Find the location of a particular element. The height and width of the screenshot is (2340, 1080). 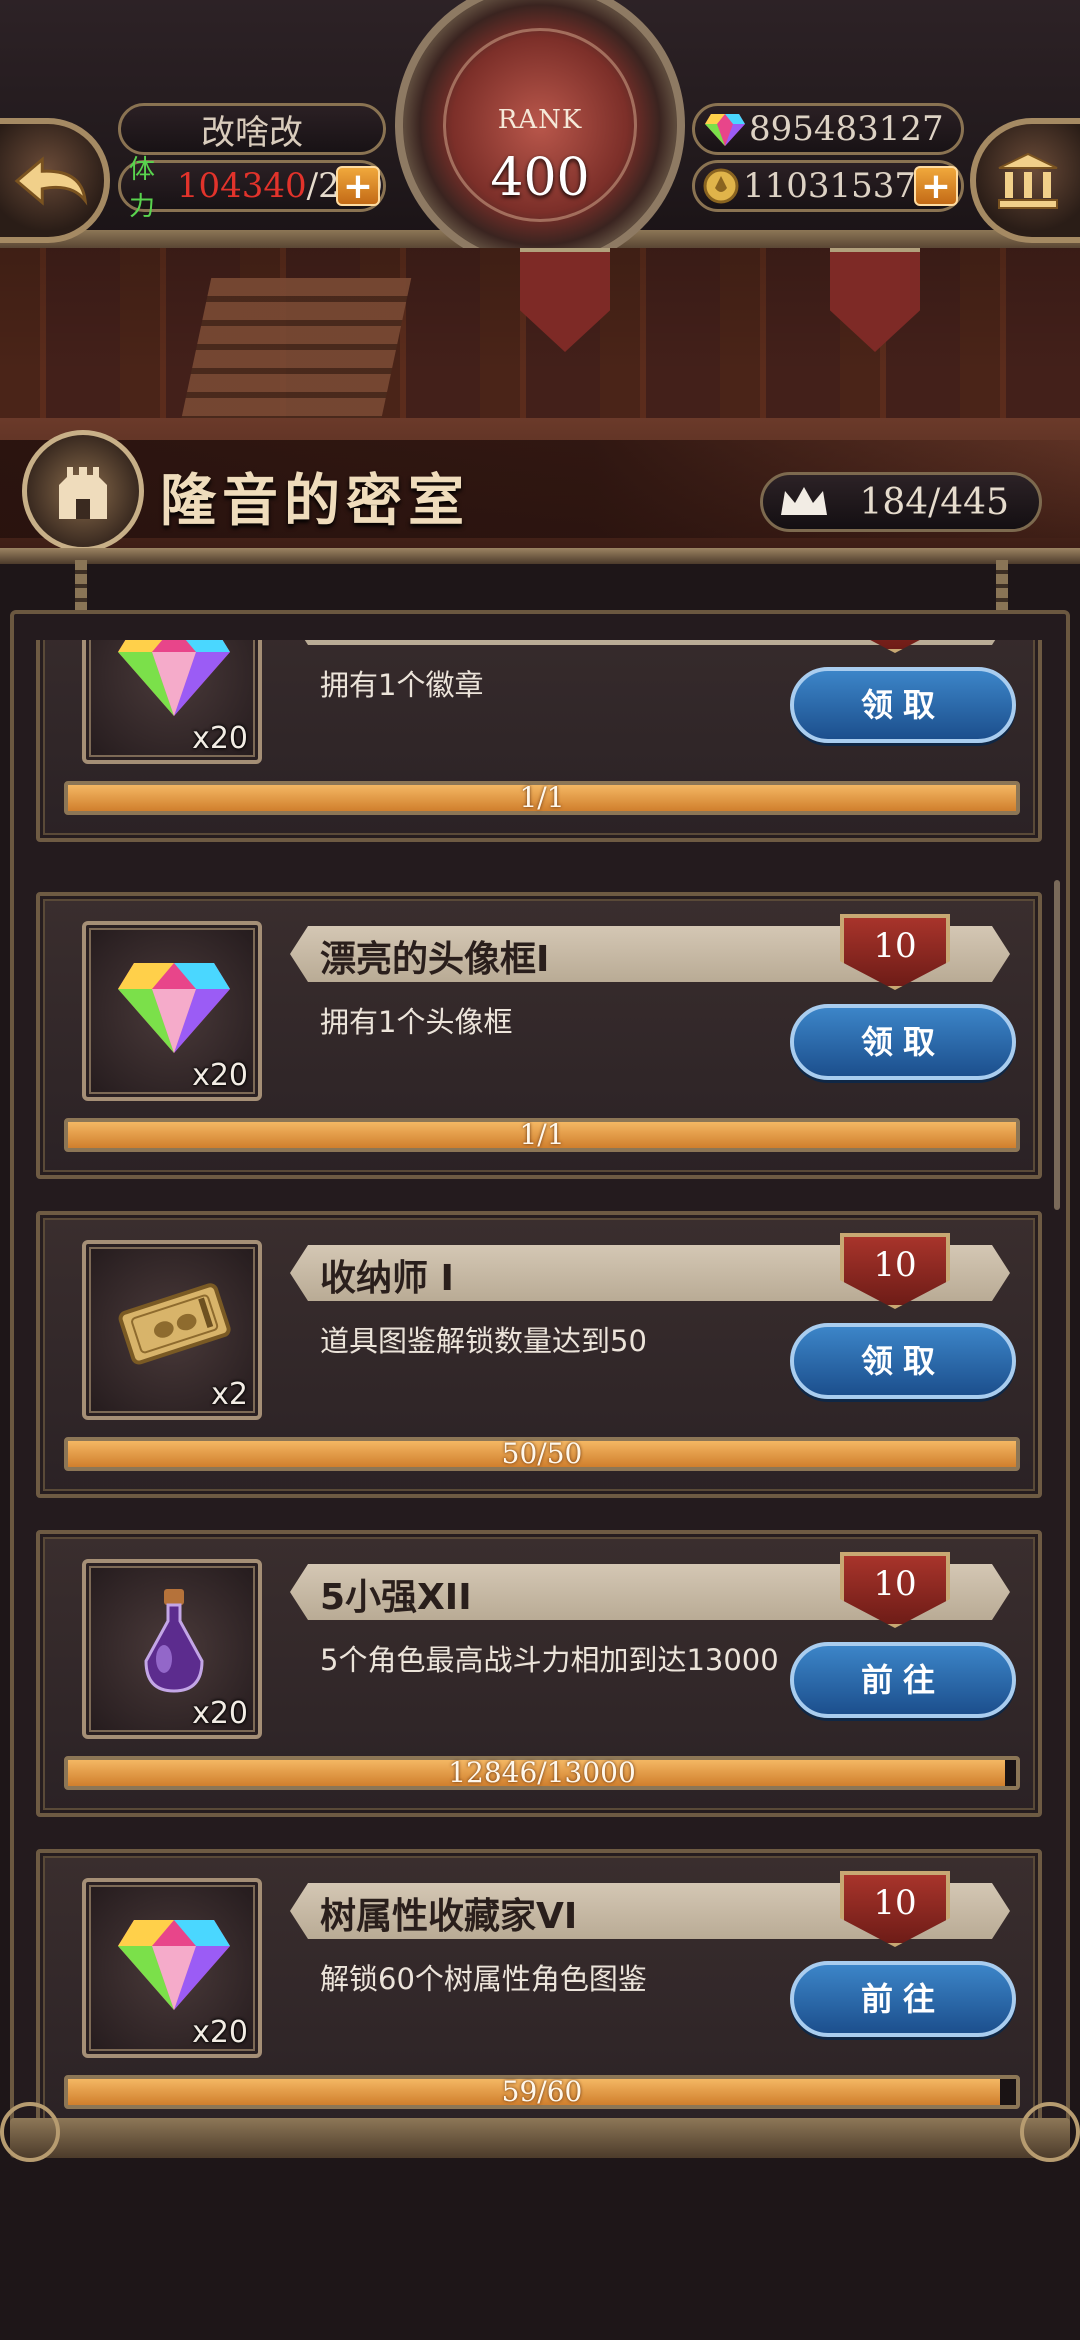

rank-emblem: RANK 400 is located at coordinates (540, 145).